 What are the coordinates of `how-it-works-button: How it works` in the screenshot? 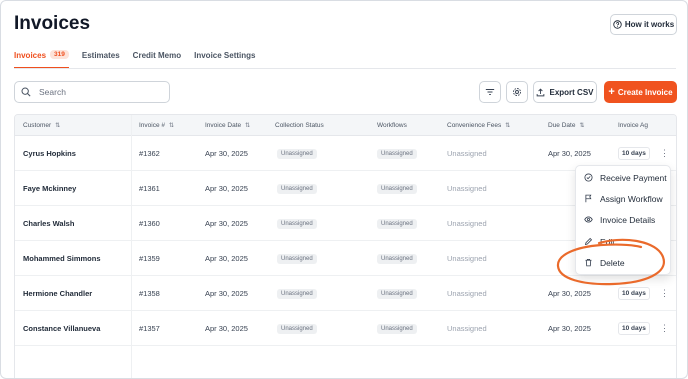 It's located at (643, 24).